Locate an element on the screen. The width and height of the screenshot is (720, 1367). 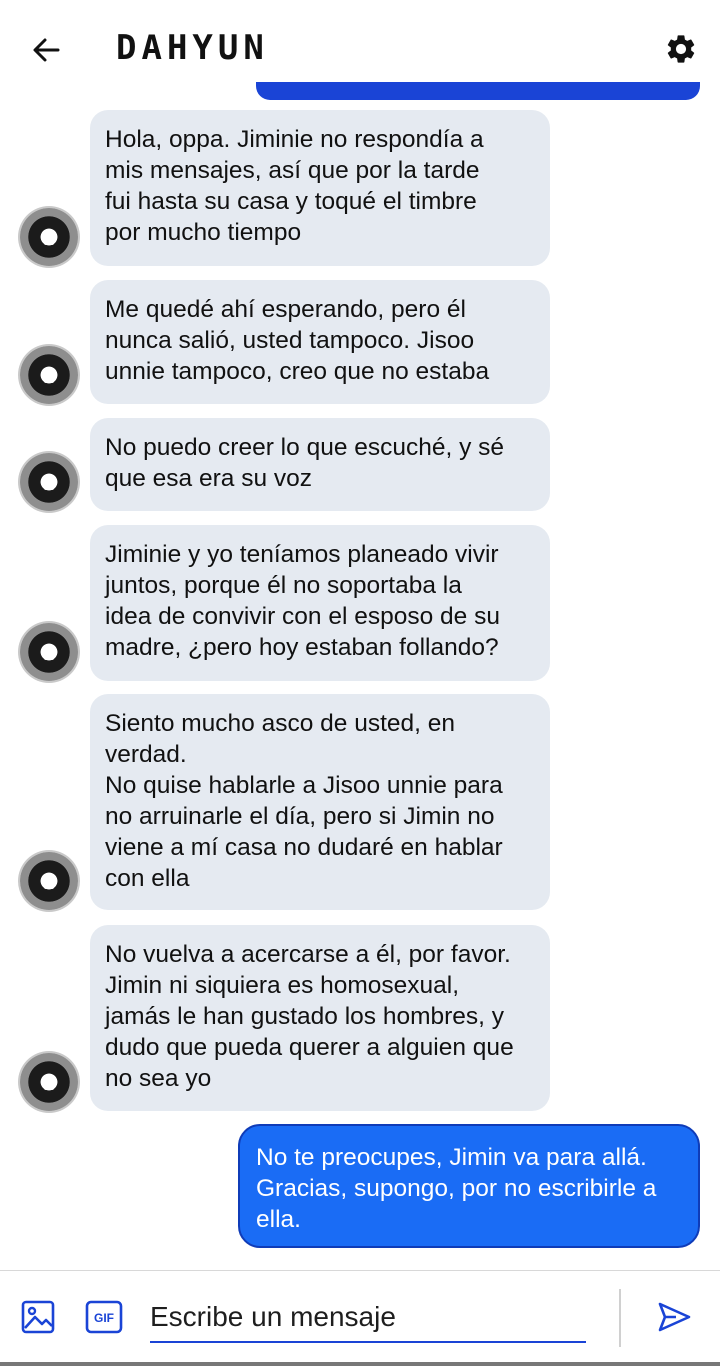
image-icon is located at coordinates (38, 1317).